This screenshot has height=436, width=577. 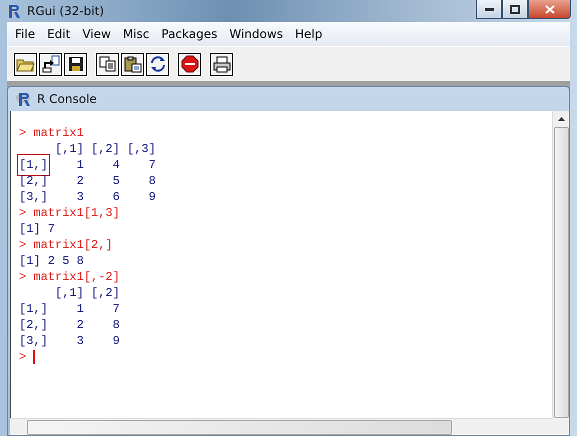 I want to click on output-line: [,1] [,2] [,3], so click(x=105, y=149).